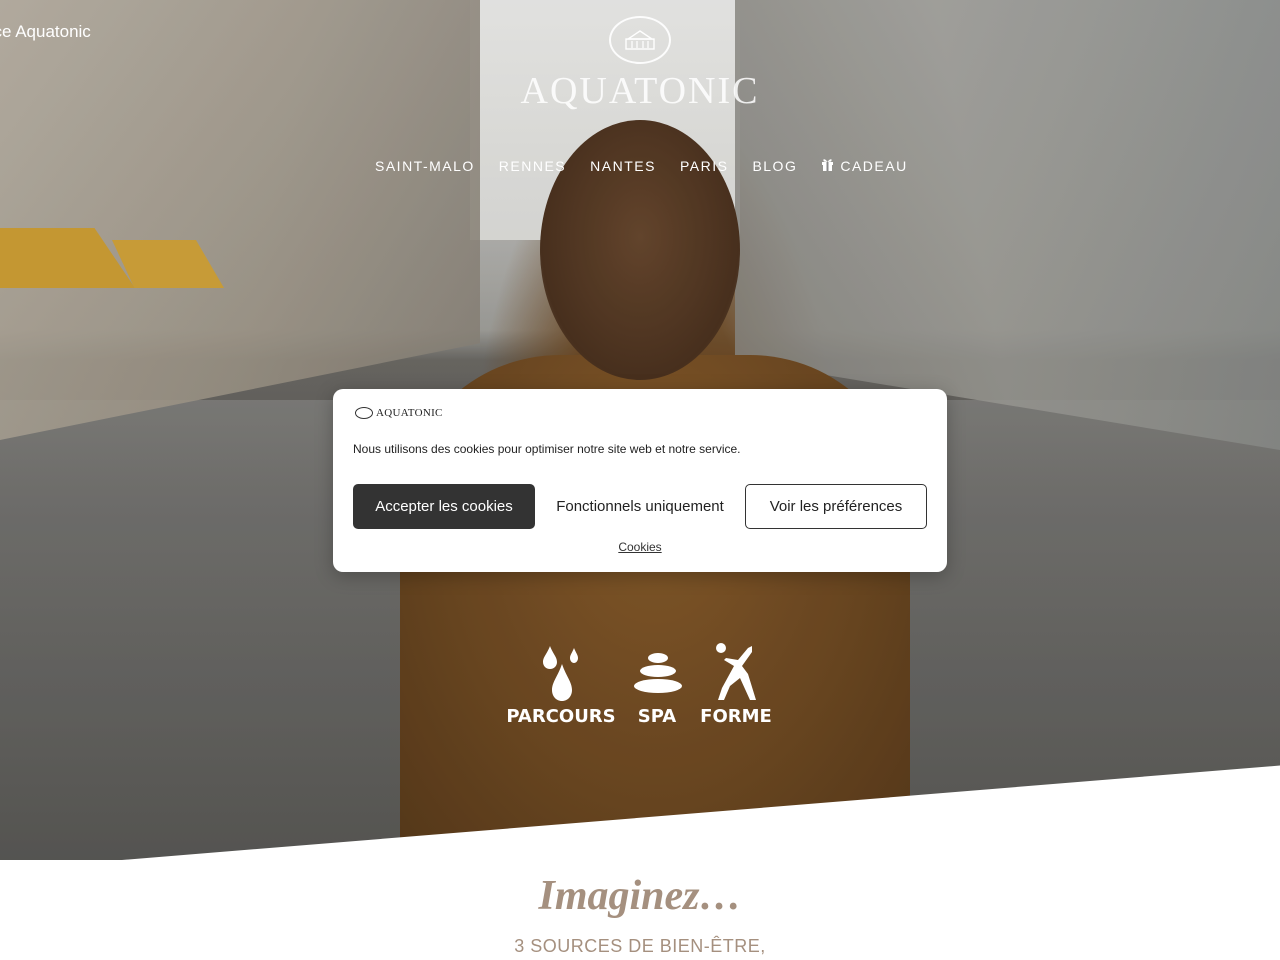 This screenshot has height=960, width=1280. I want to click on site-logo: AQUATONIC, so click(640, 63).